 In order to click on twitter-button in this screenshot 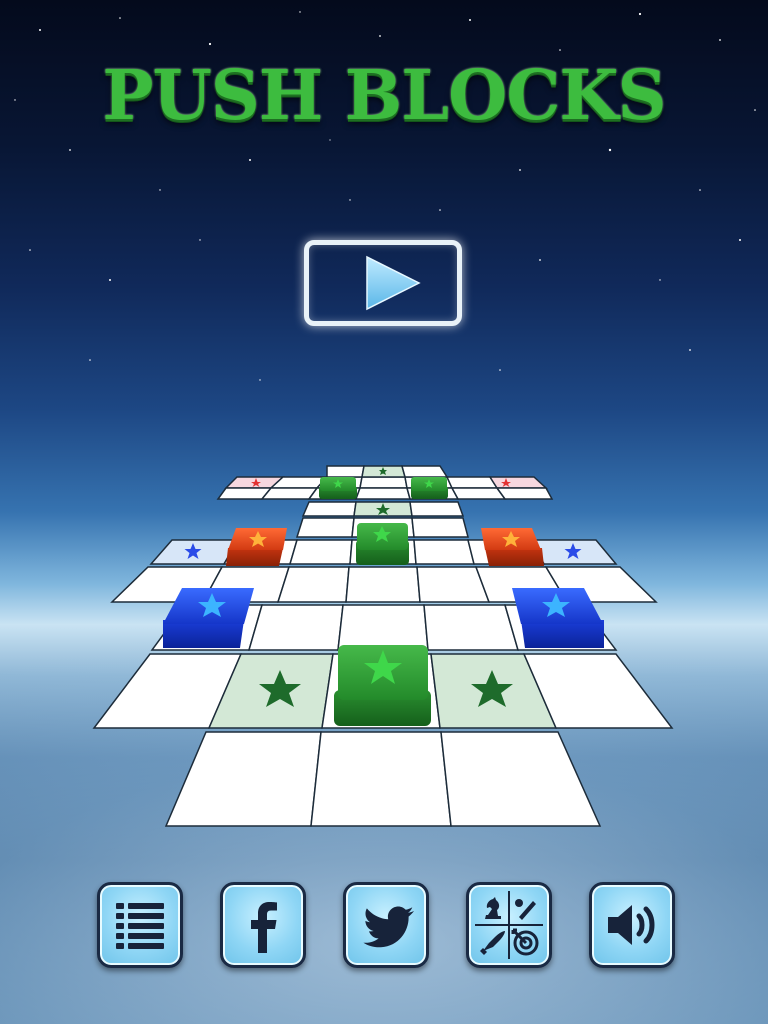, I will do `click(386, 925)`.